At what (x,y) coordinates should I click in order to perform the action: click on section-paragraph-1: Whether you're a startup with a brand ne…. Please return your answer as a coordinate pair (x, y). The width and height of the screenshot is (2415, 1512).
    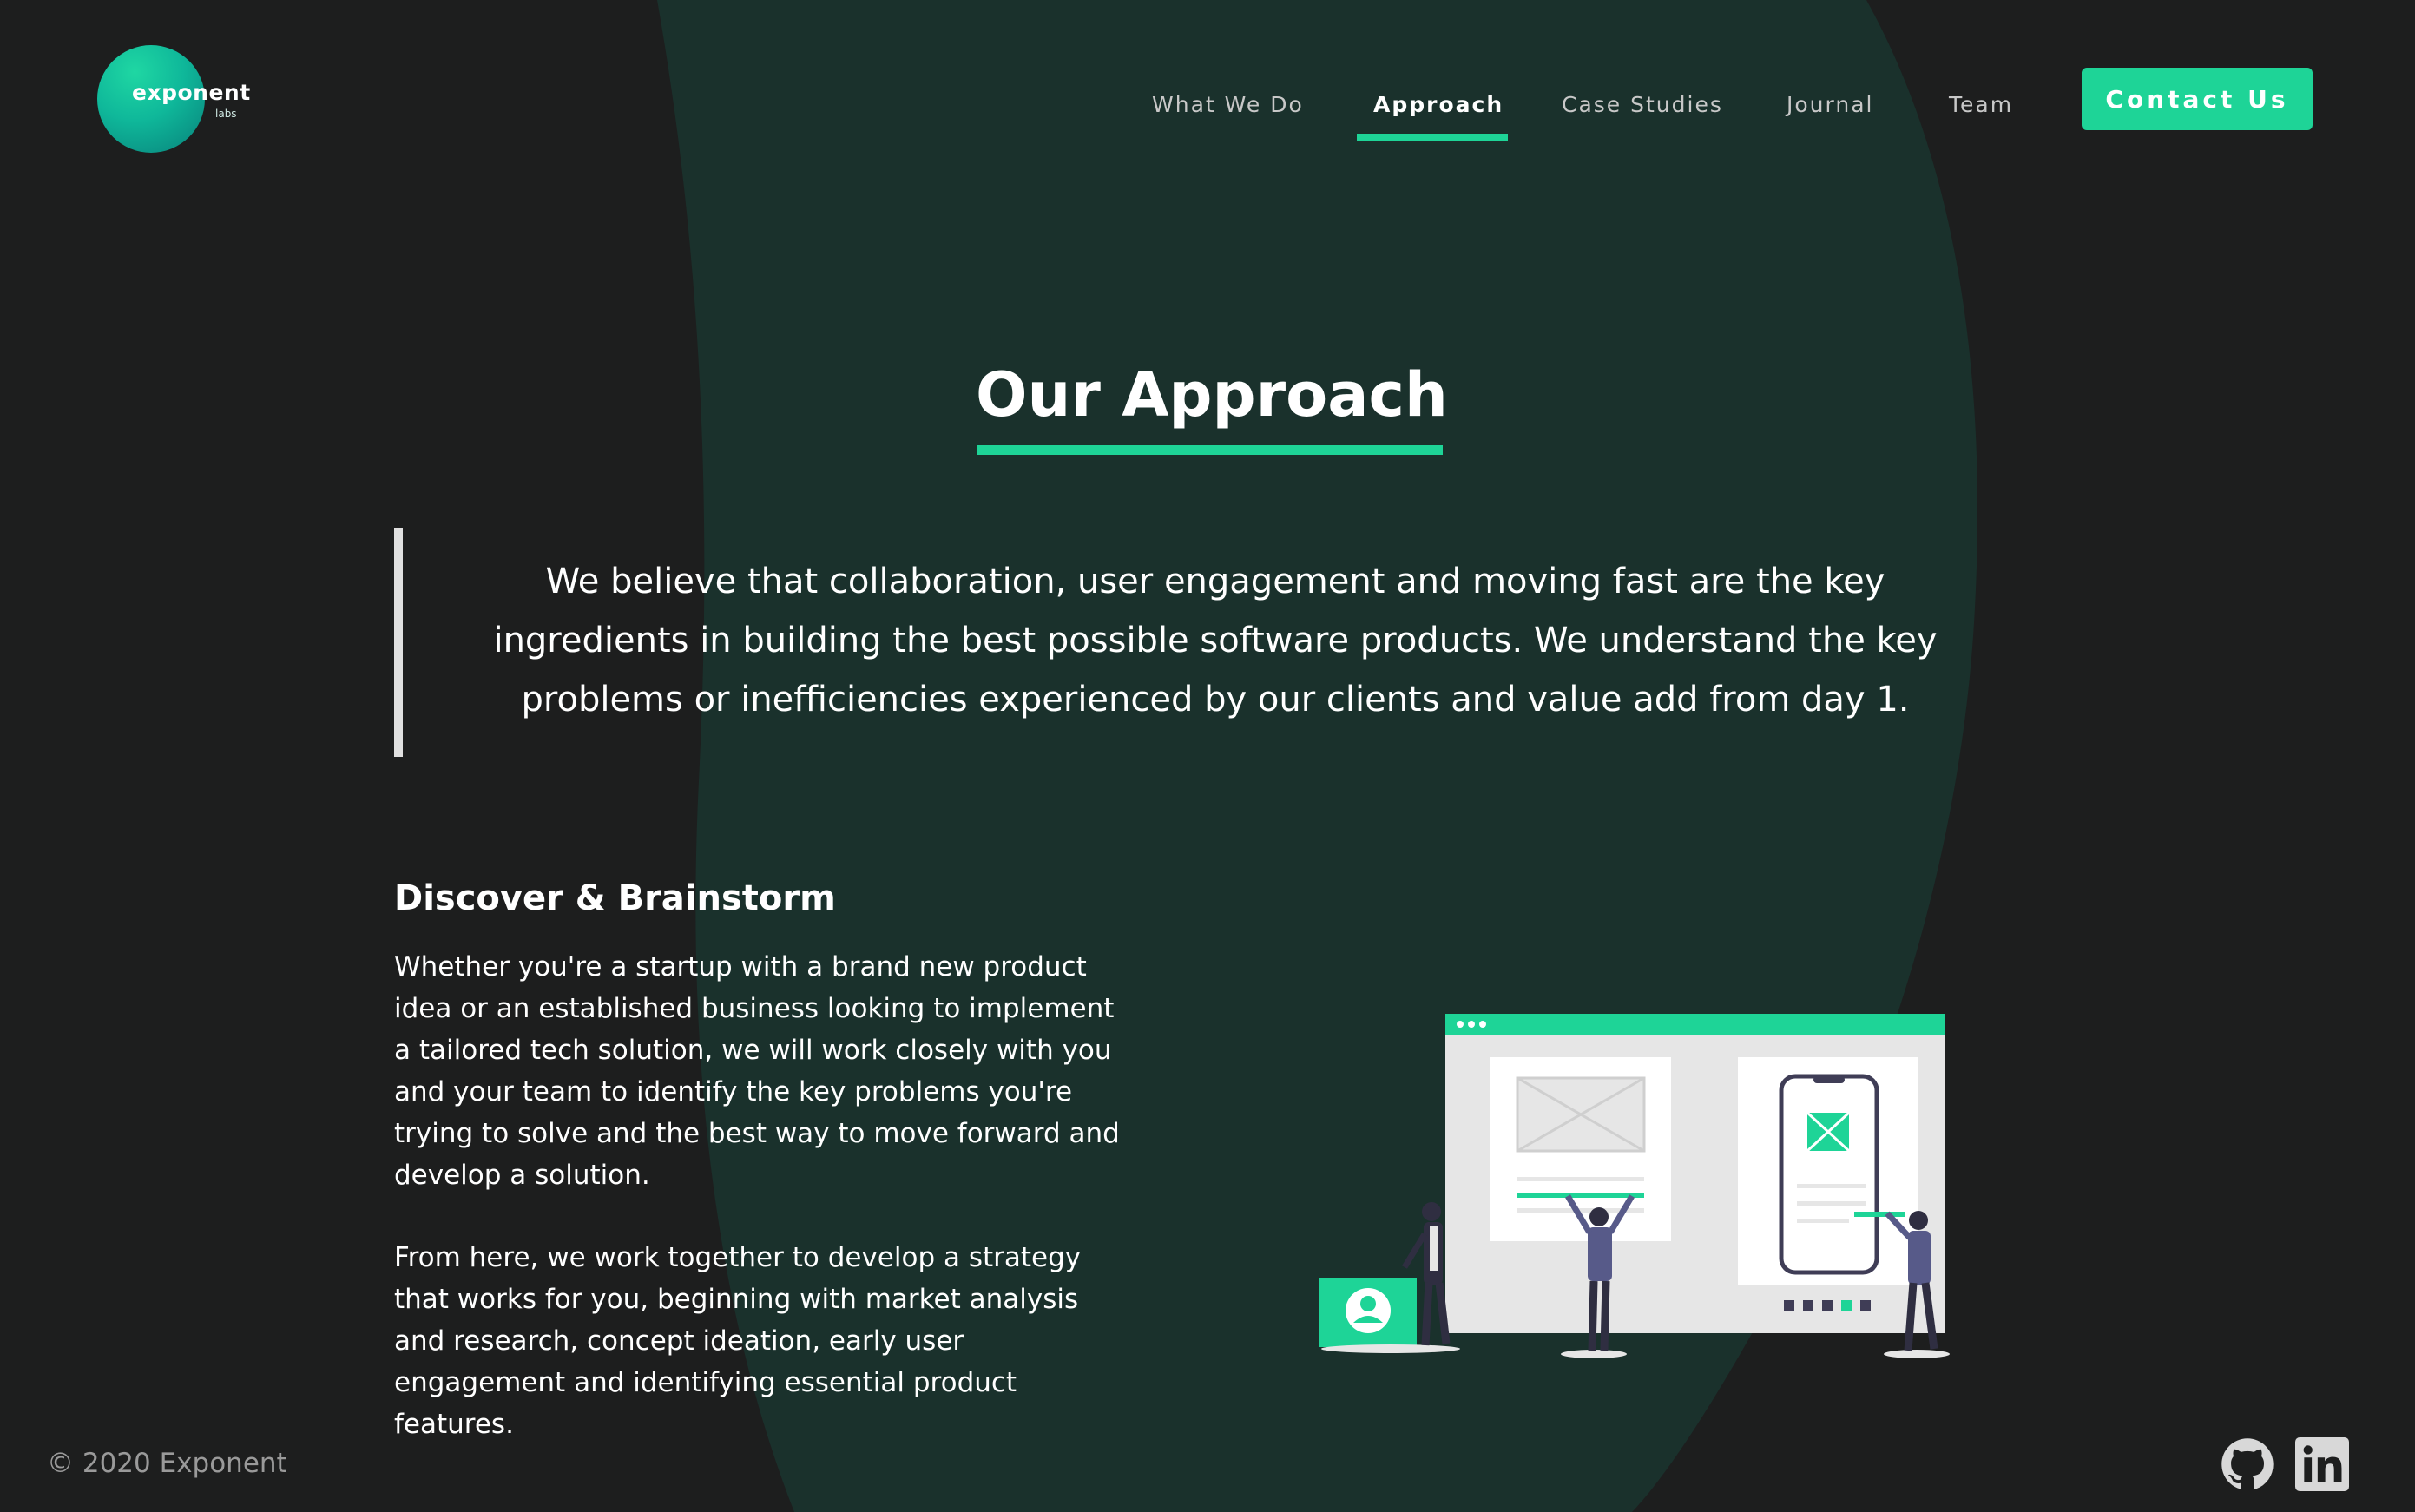
    Looking at the image, I should click on (757, 1071).